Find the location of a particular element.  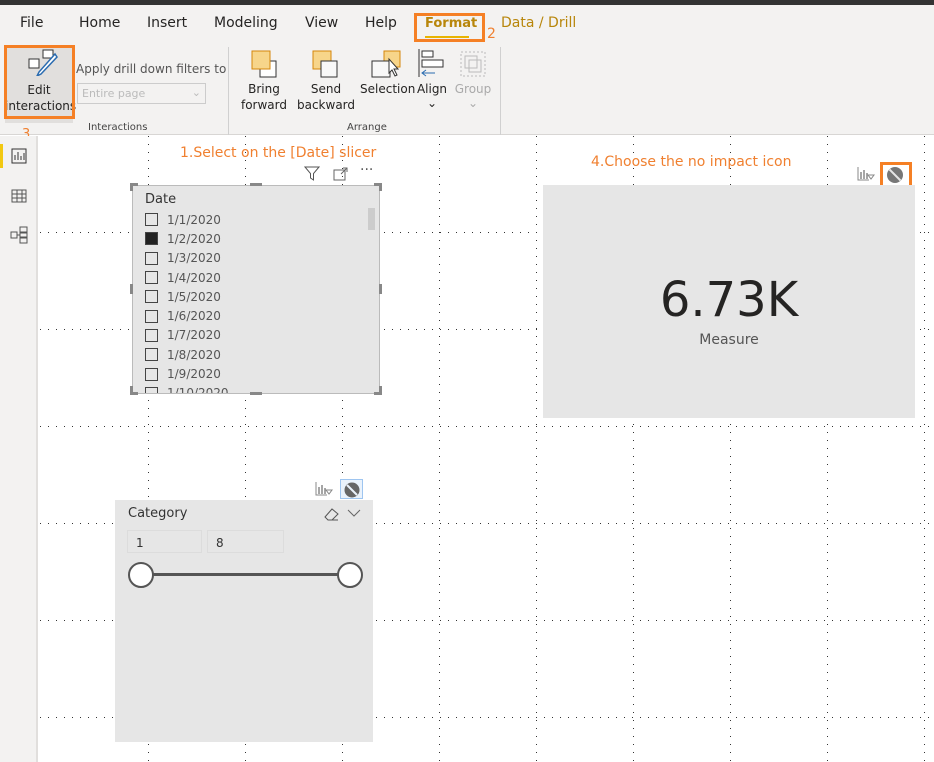

tab-modeling: Modeling is located at coordinates (246, 23).